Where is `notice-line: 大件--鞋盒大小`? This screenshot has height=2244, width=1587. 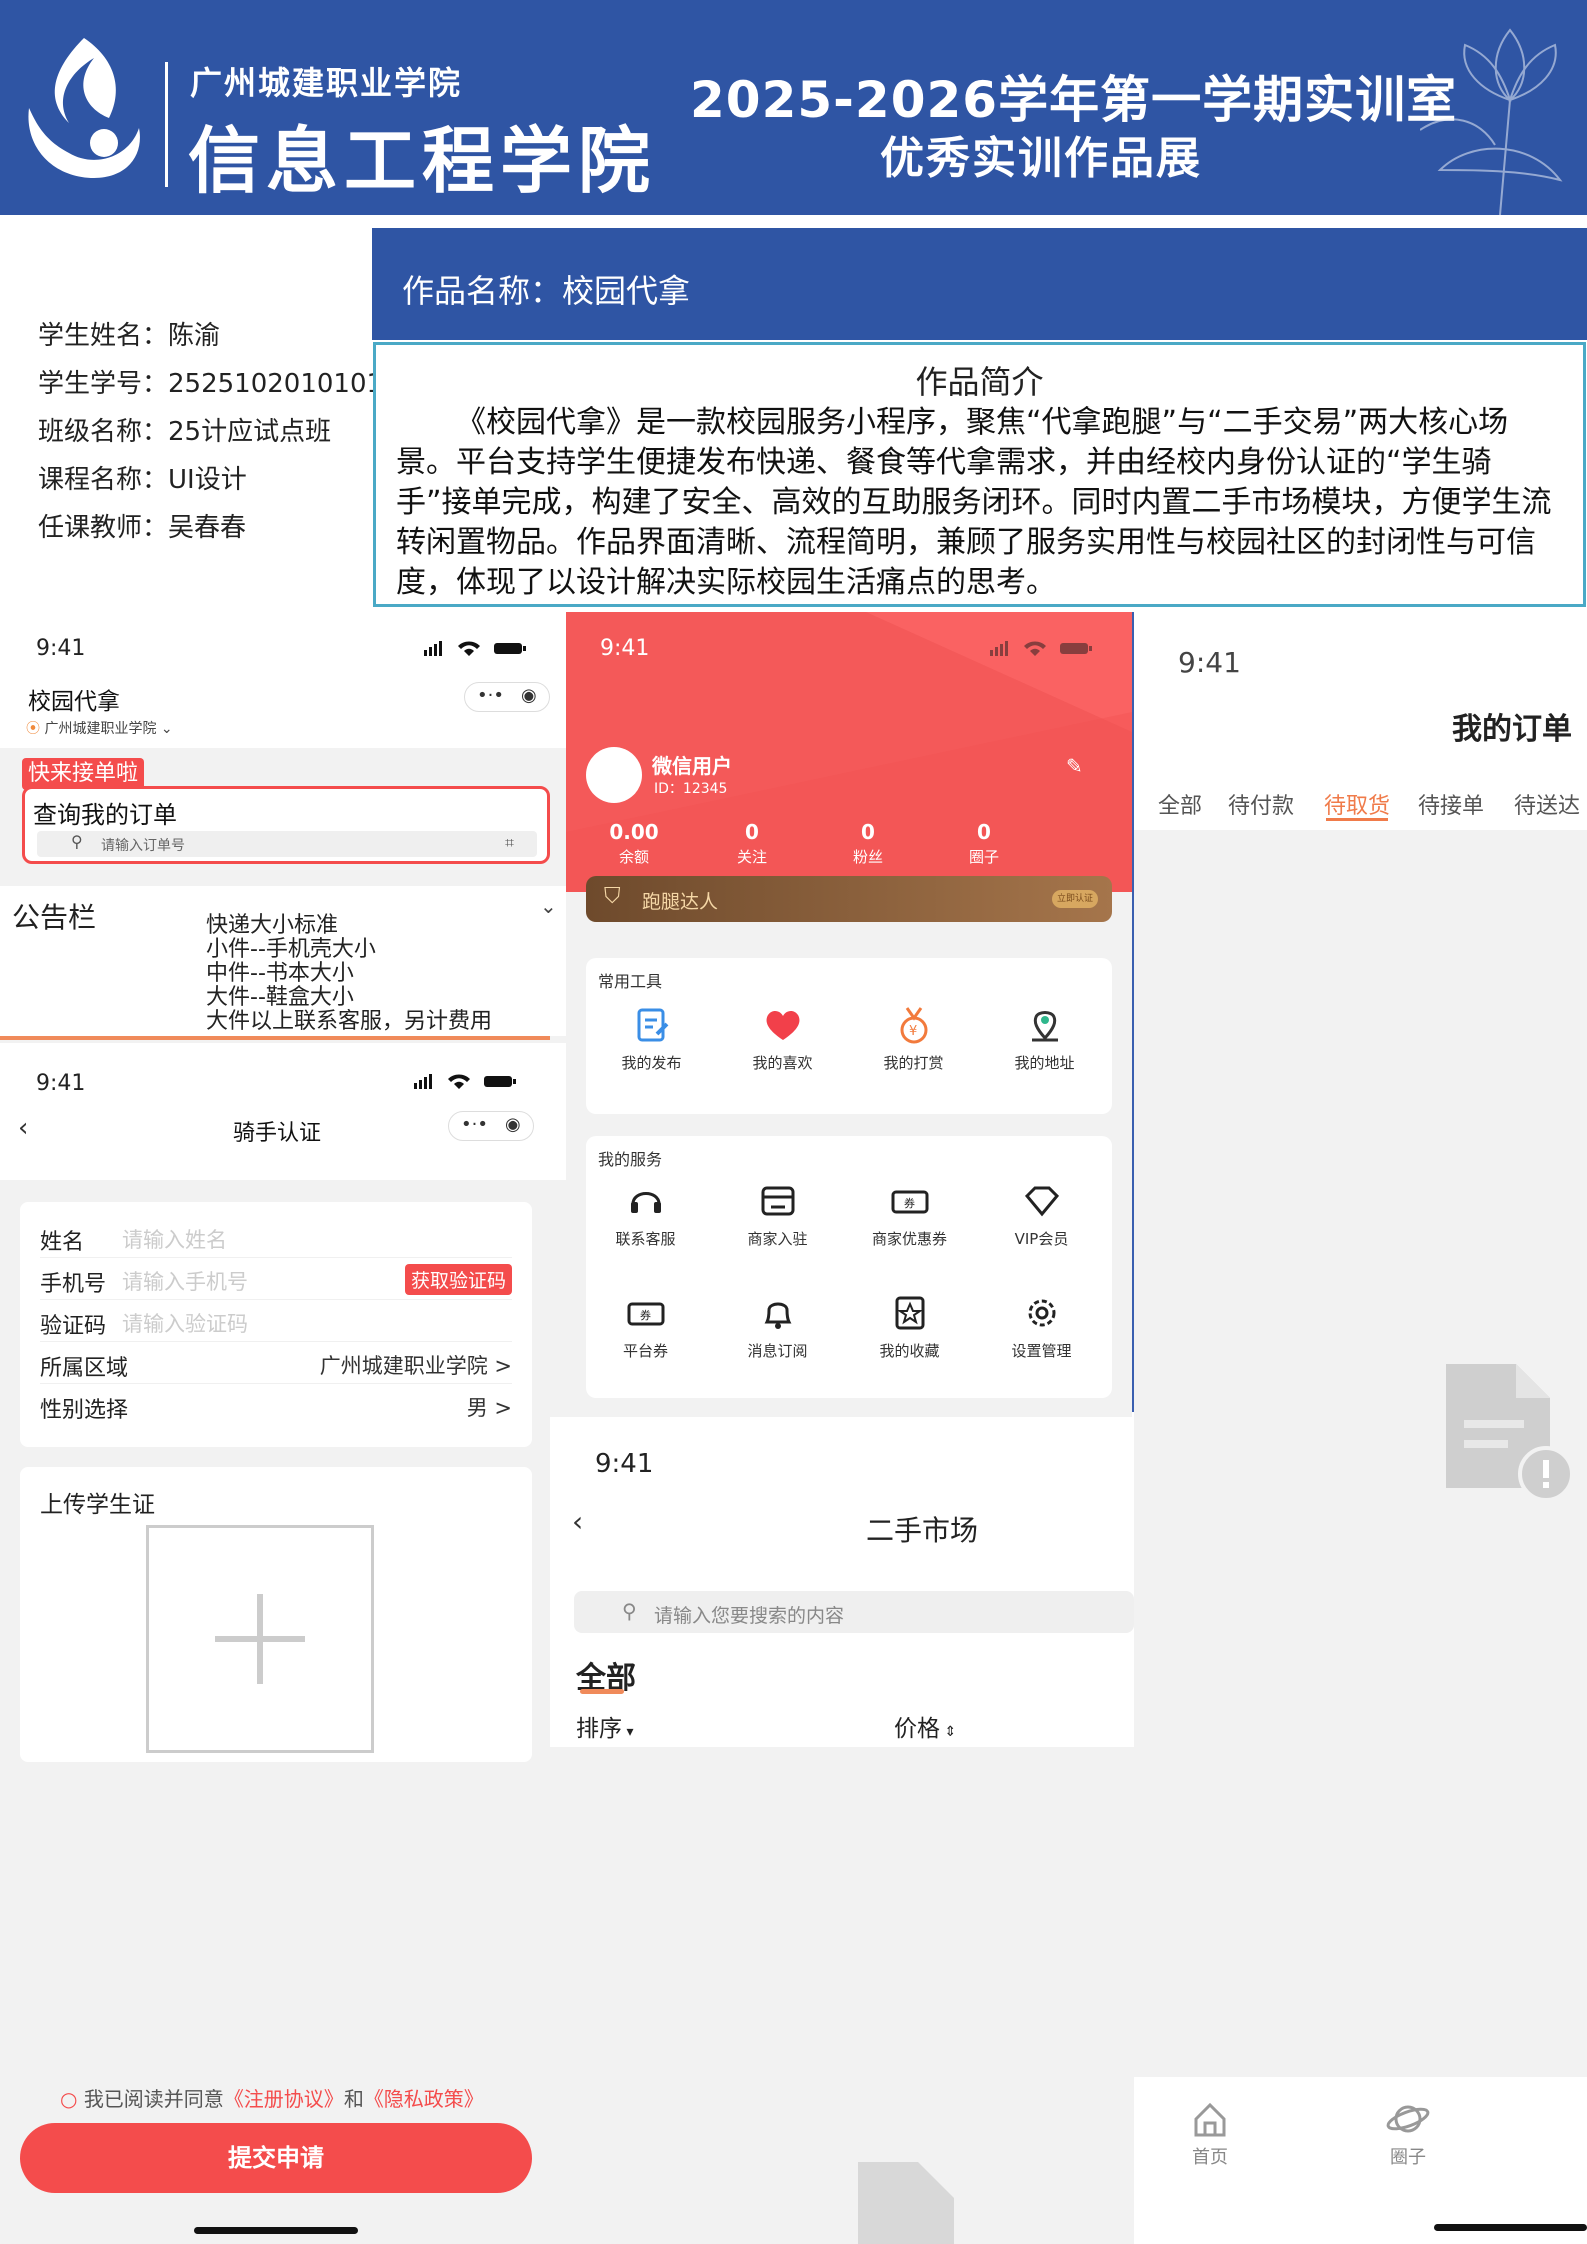
notice-line: 大件--鞋盒大小 is located at coordinates (280, 997).